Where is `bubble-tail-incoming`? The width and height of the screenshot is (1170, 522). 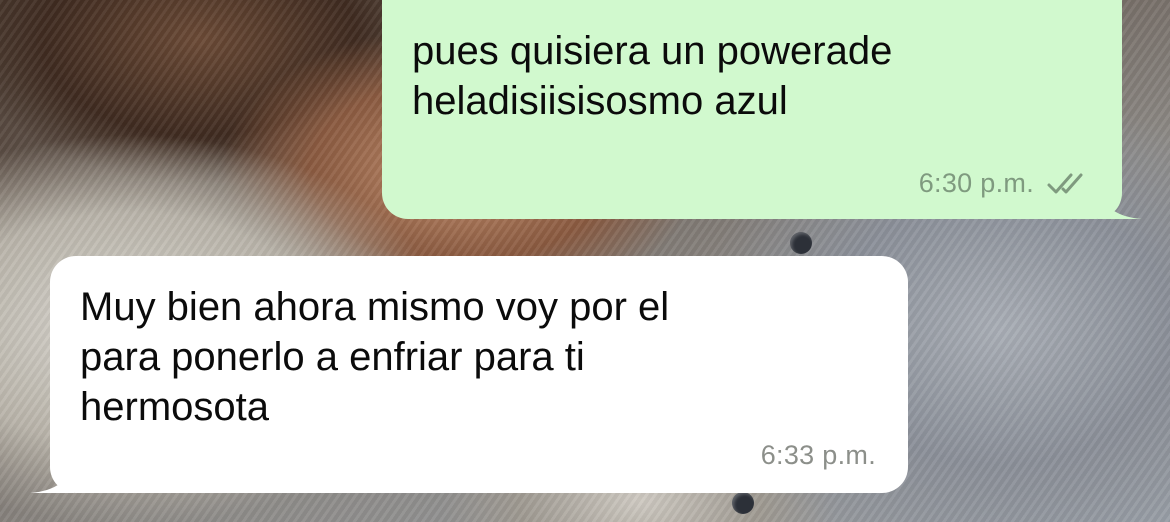
bubble-tail-incoming is located at coordinates (52, 476).